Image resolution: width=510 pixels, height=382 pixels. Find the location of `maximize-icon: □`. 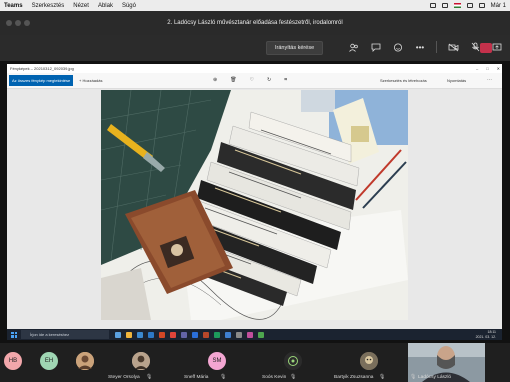

maximize-icon: □ is located at coordinates (487, 68).